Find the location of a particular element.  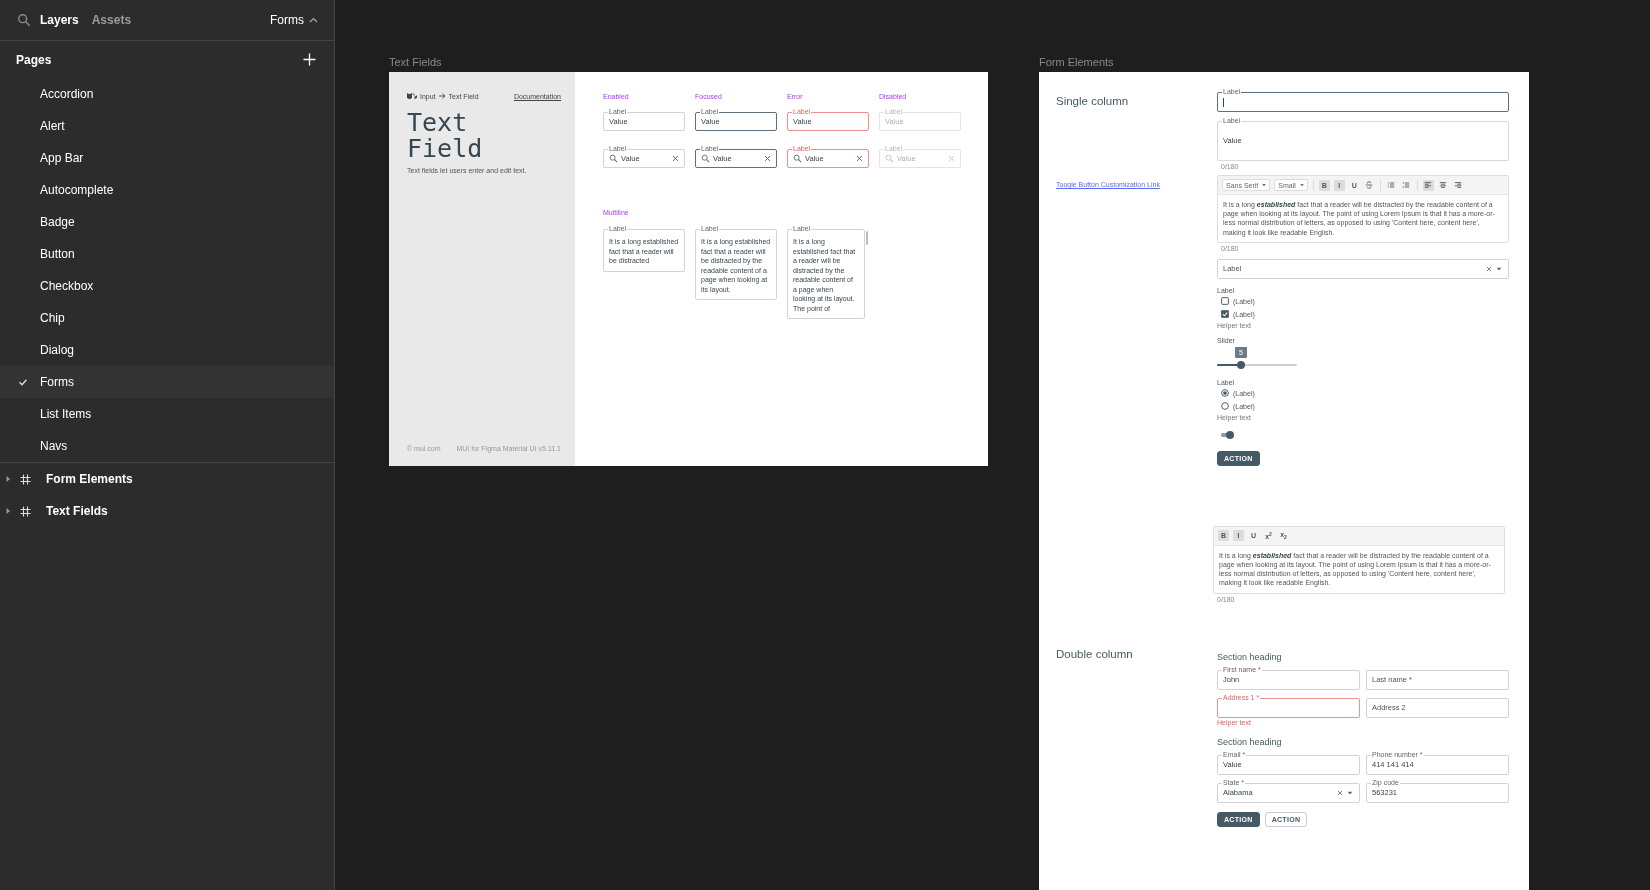

panel-tab: Assets is located at coordinates (111, 20).